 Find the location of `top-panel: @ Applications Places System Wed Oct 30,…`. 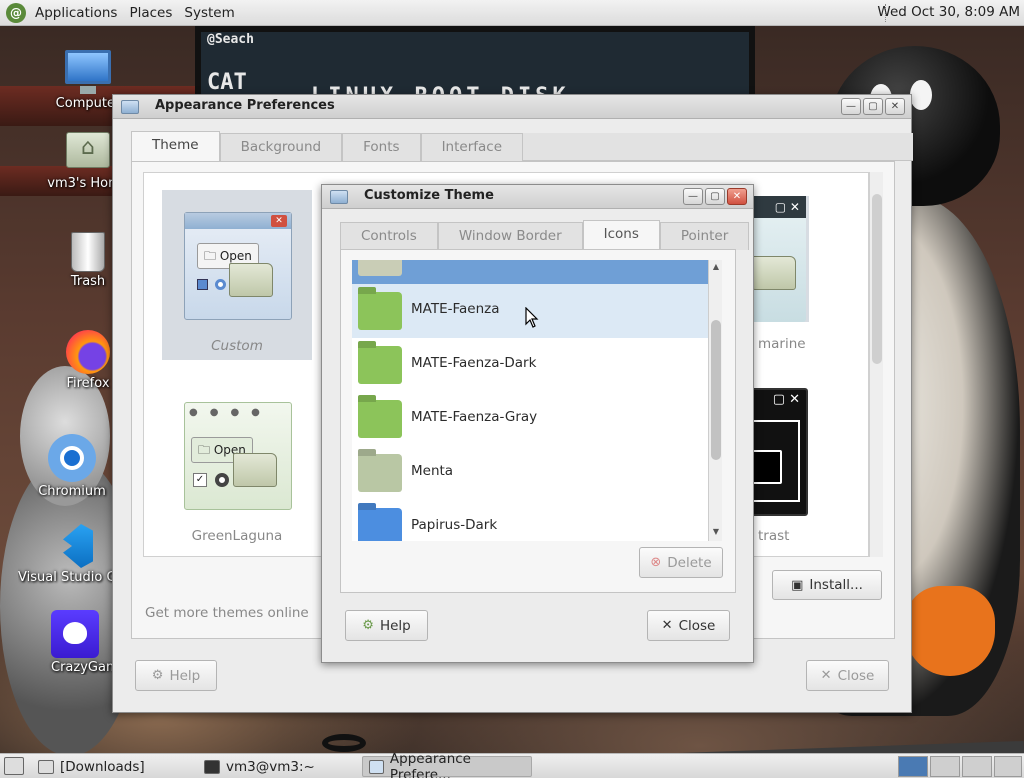

top-panel: @ Applications Places System Wed Oct 30,… is located at coordinates (512, 13).